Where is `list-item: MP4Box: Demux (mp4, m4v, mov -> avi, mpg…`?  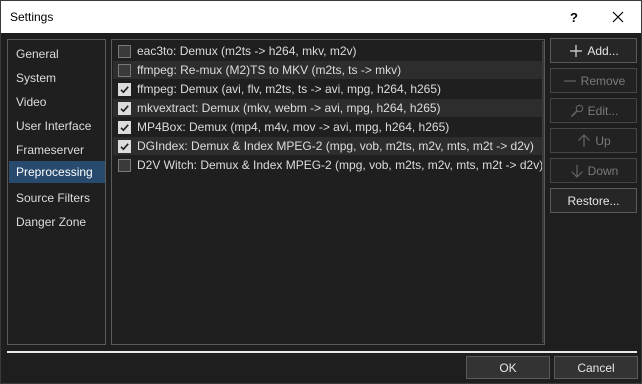
list-item: MP4Box: Demux (mp4, m4v, mov -> avi, mpg… is located at coordinates (328, 127).